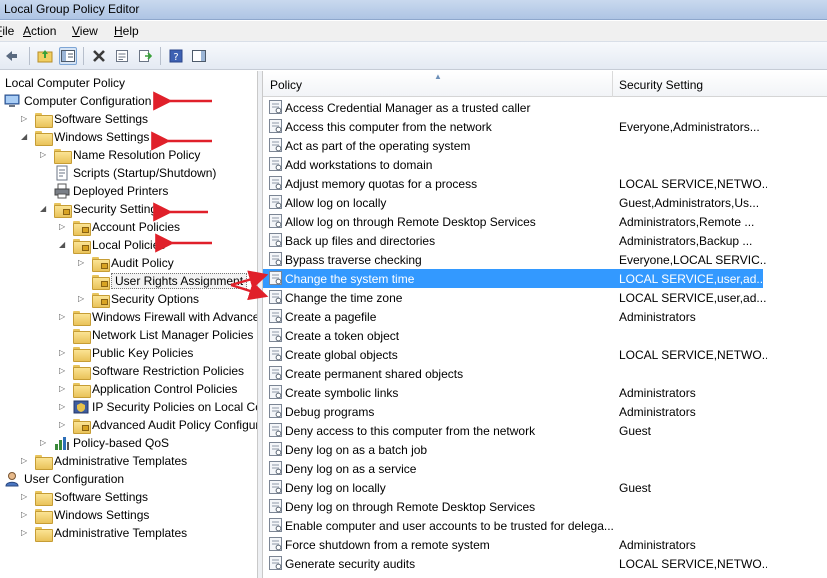  I want to click on tree-item-security-settings: ◢ Security Settings, so click(128, 209).